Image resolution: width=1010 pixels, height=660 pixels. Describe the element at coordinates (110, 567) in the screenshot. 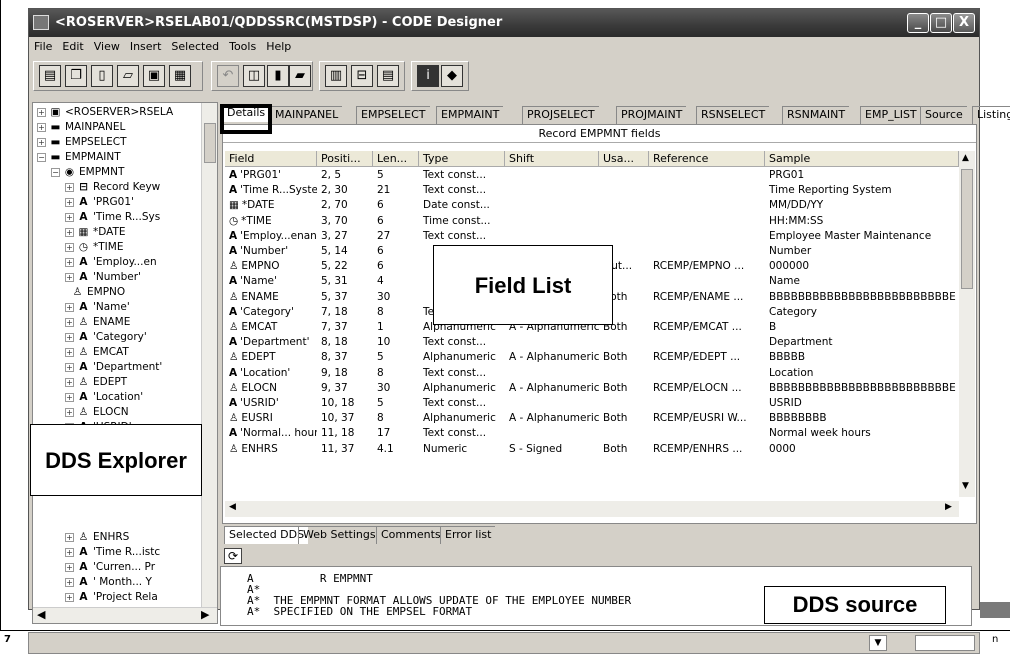

I see `tree-item: + A 'Curren... Pr` at that location.